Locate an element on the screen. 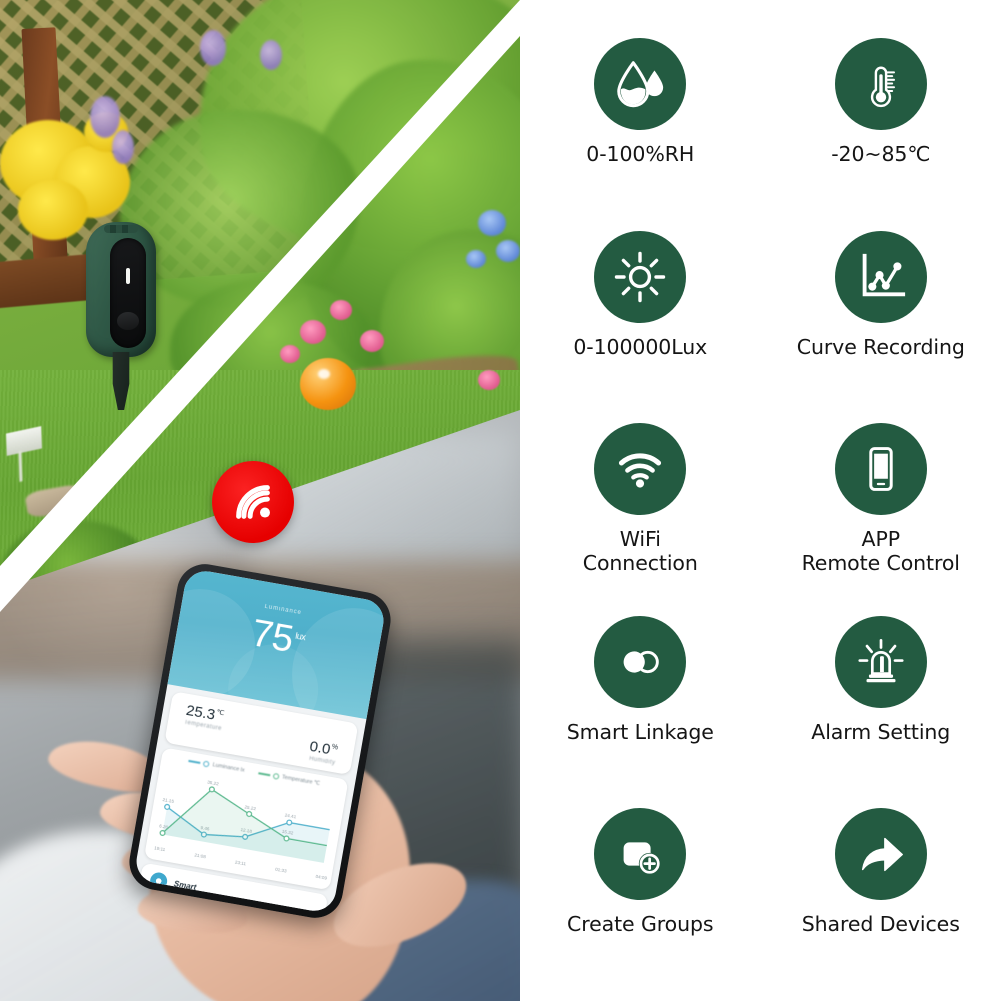 This screenshot has height=1001, width=1001. svg-text: 01:33 is located at coordinates (281, 870).